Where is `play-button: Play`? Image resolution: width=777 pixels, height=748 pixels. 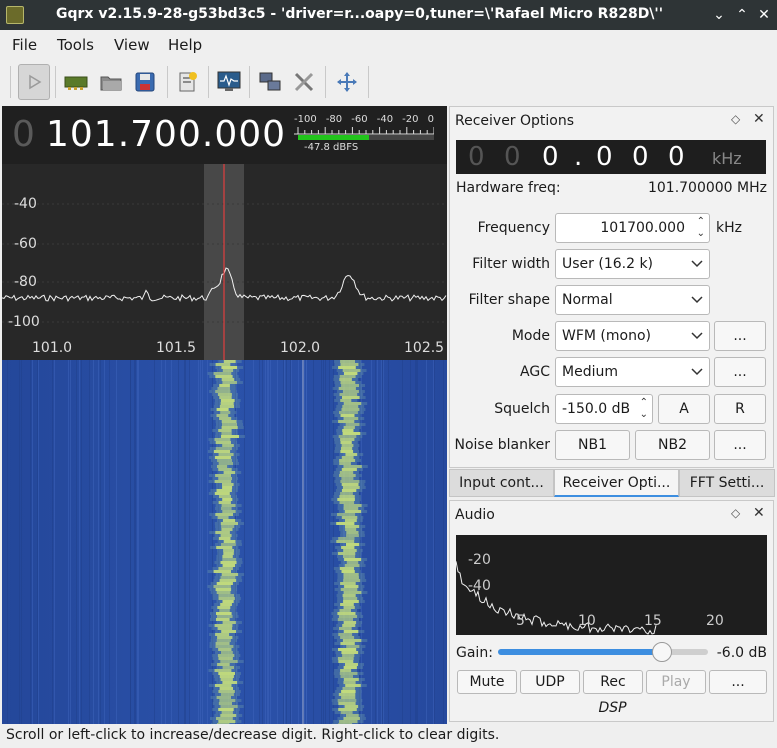
play-button: Play is located at coordinates (676, 682).